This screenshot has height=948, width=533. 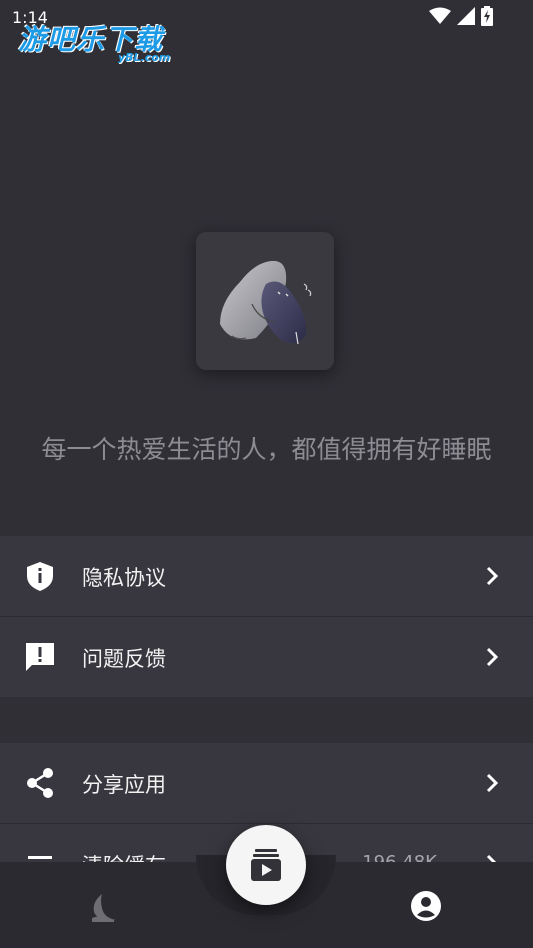 I want to click on menu-item-label: 隐私协议, so click(x=124, y=578).